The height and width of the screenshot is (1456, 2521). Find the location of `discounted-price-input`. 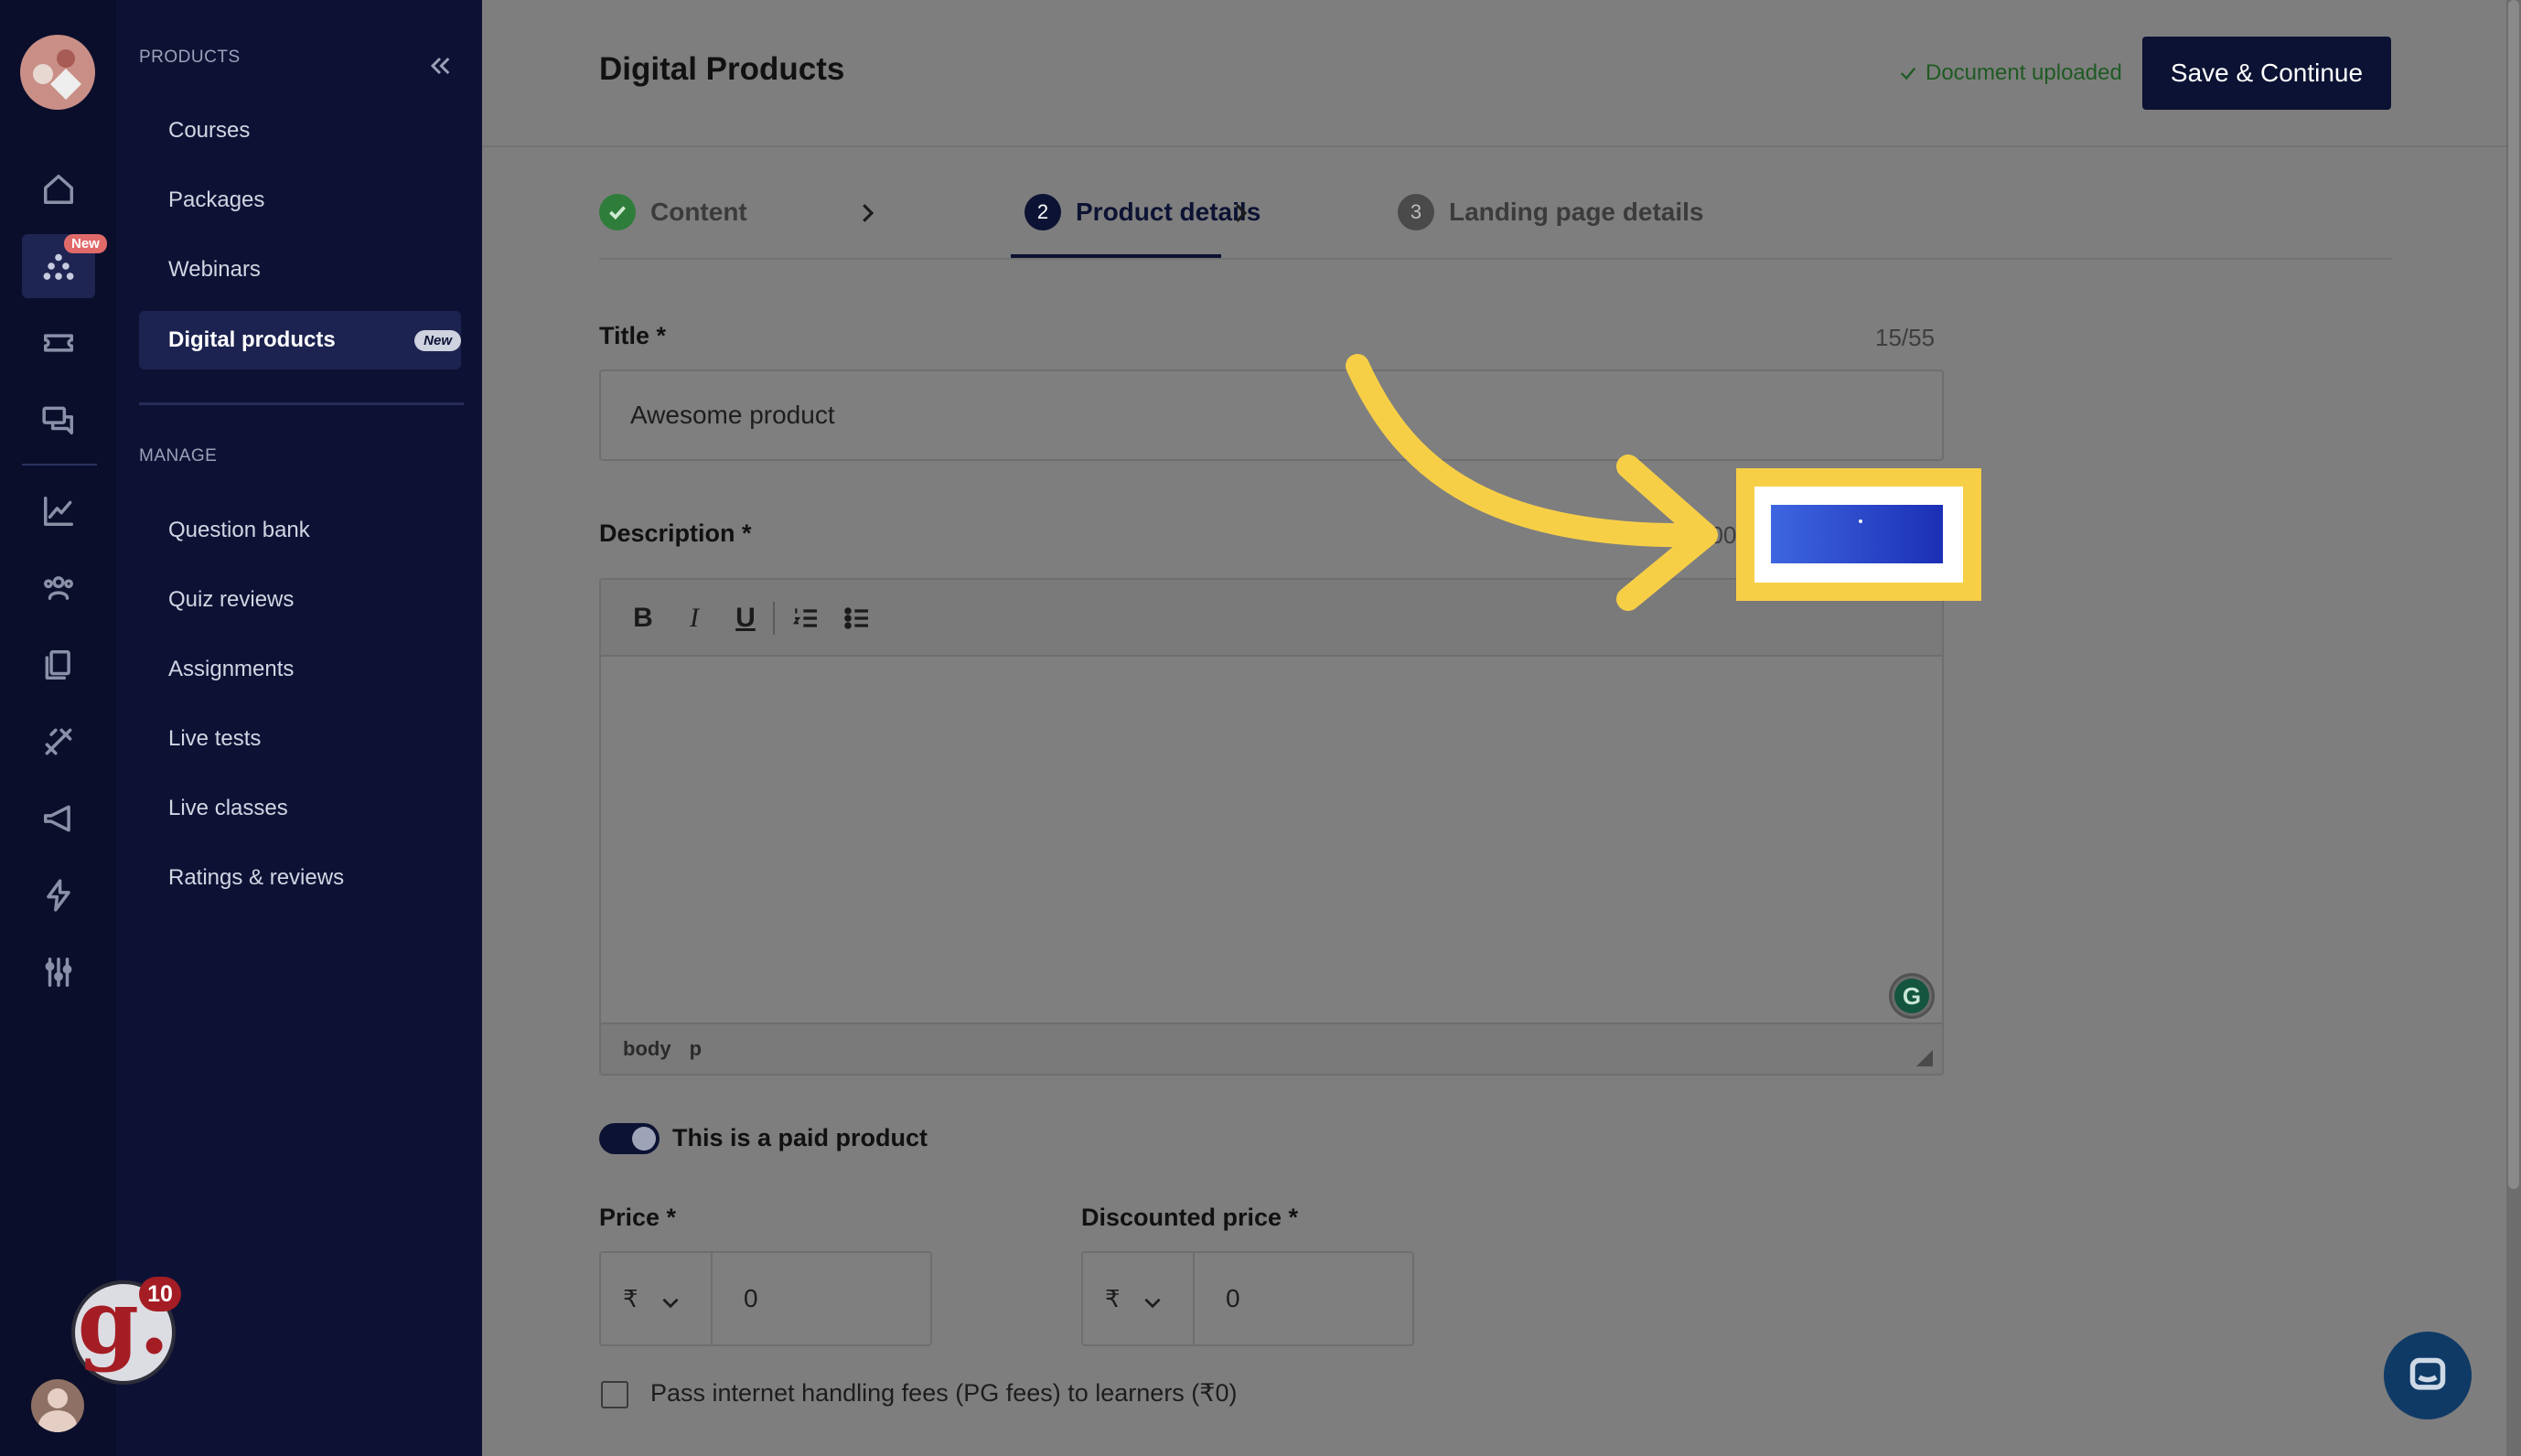

discounted-price-input is located at coordinates (1304, 1298).